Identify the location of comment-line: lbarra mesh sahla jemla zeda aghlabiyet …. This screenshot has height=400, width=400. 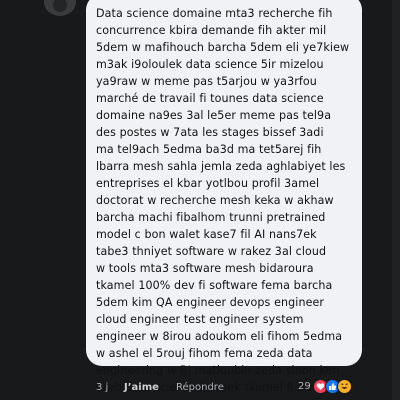
(221, 166).